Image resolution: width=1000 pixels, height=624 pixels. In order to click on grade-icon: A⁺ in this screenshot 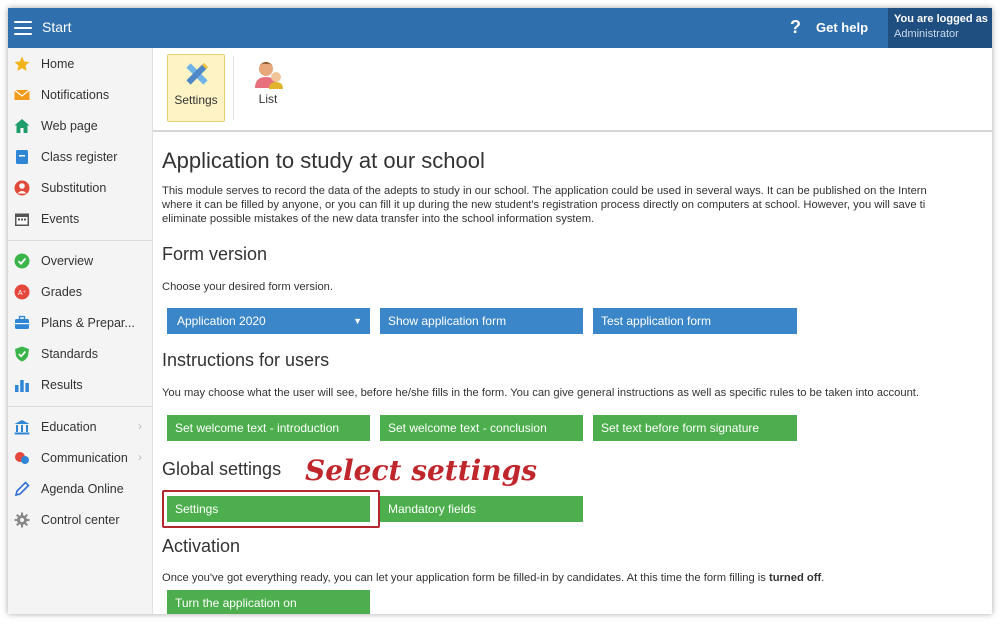, I will do `click(22, 292)`.